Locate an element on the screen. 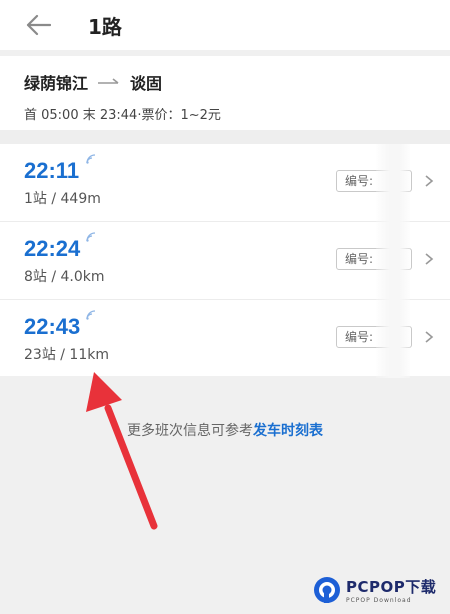  pcpop-logo-icon is located at coordinates (327, 590).